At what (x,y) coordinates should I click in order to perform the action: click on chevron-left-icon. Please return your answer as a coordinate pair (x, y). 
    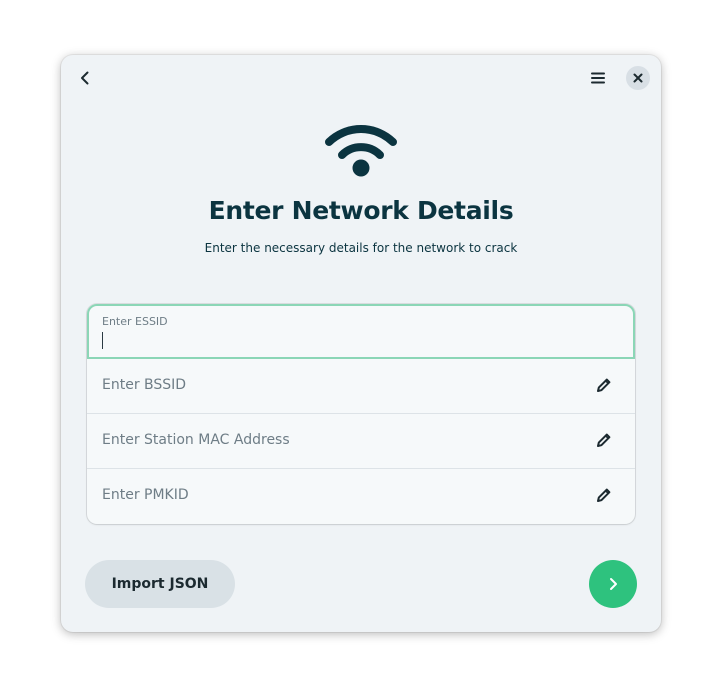
    Looking at the image, I should click on (85, 78).